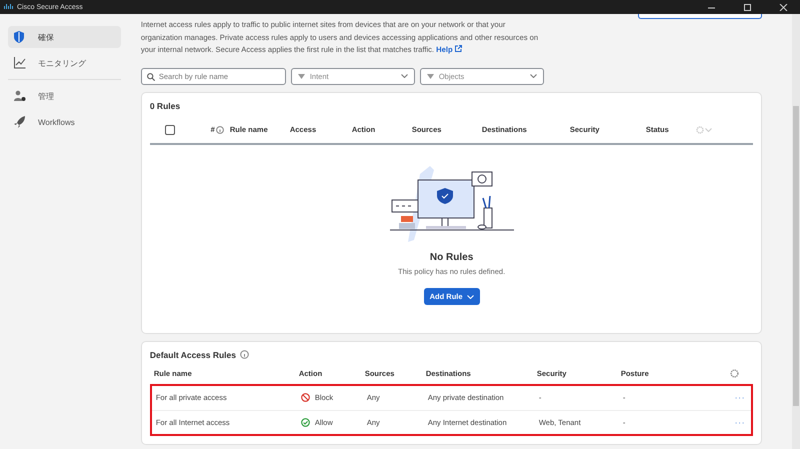  I want to click on select-all-checkbox, so click(169, 129).